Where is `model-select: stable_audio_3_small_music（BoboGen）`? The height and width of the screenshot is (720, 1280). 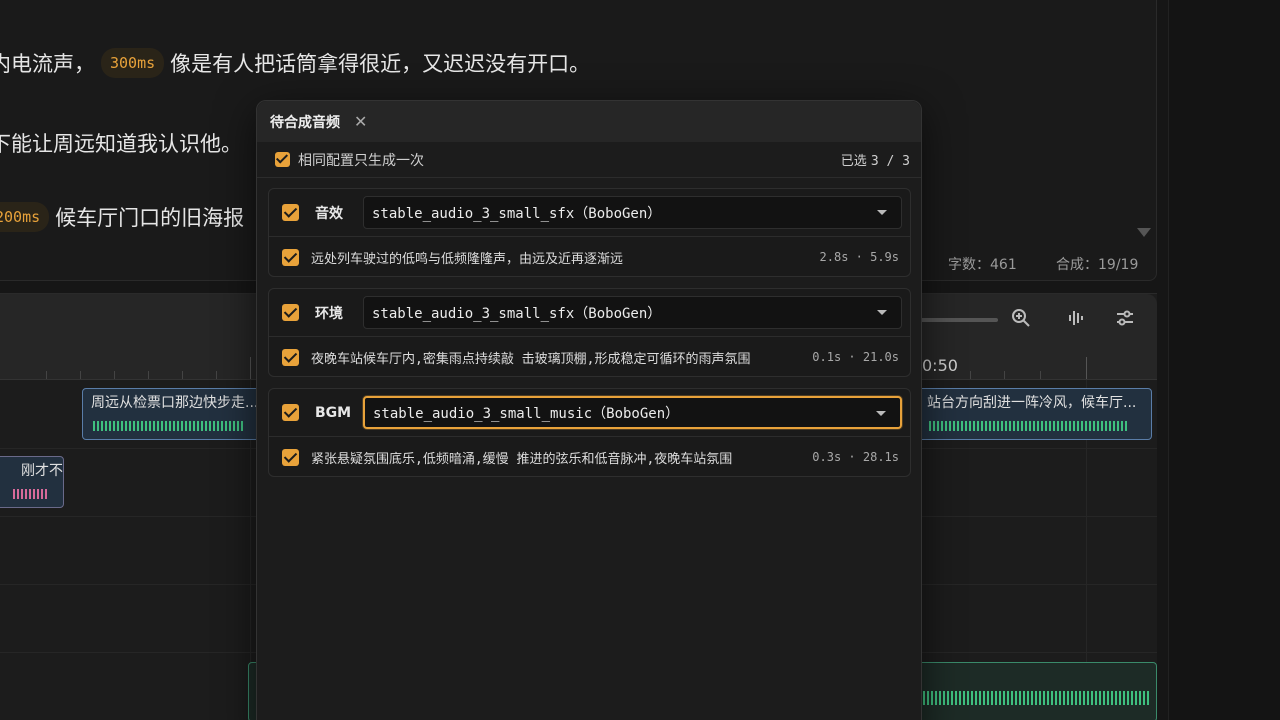 model-select: stable_audio_3_small_music（BoboGen） is located at coordinates (632, 412).